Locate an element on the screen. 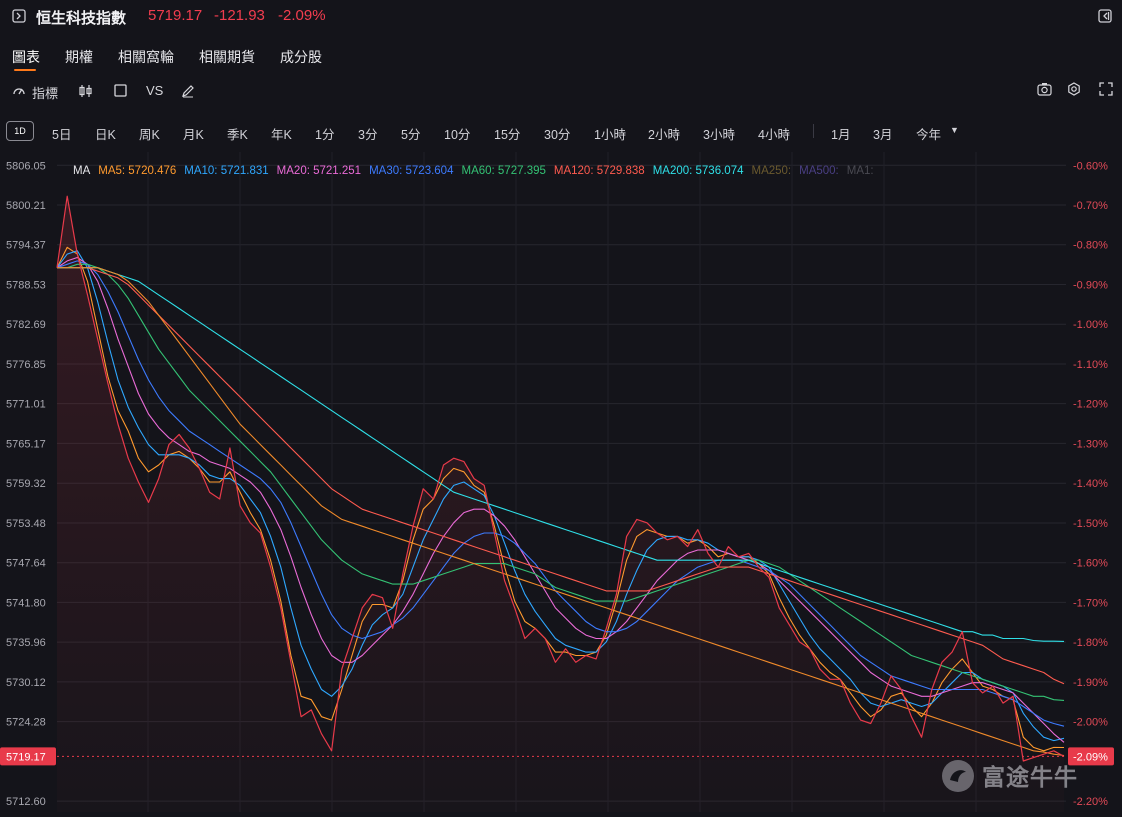 Image resolution: width=1122 pixels, height=817 pixels. last-price-label: 5719.17 is located at coordinates (26, 757).